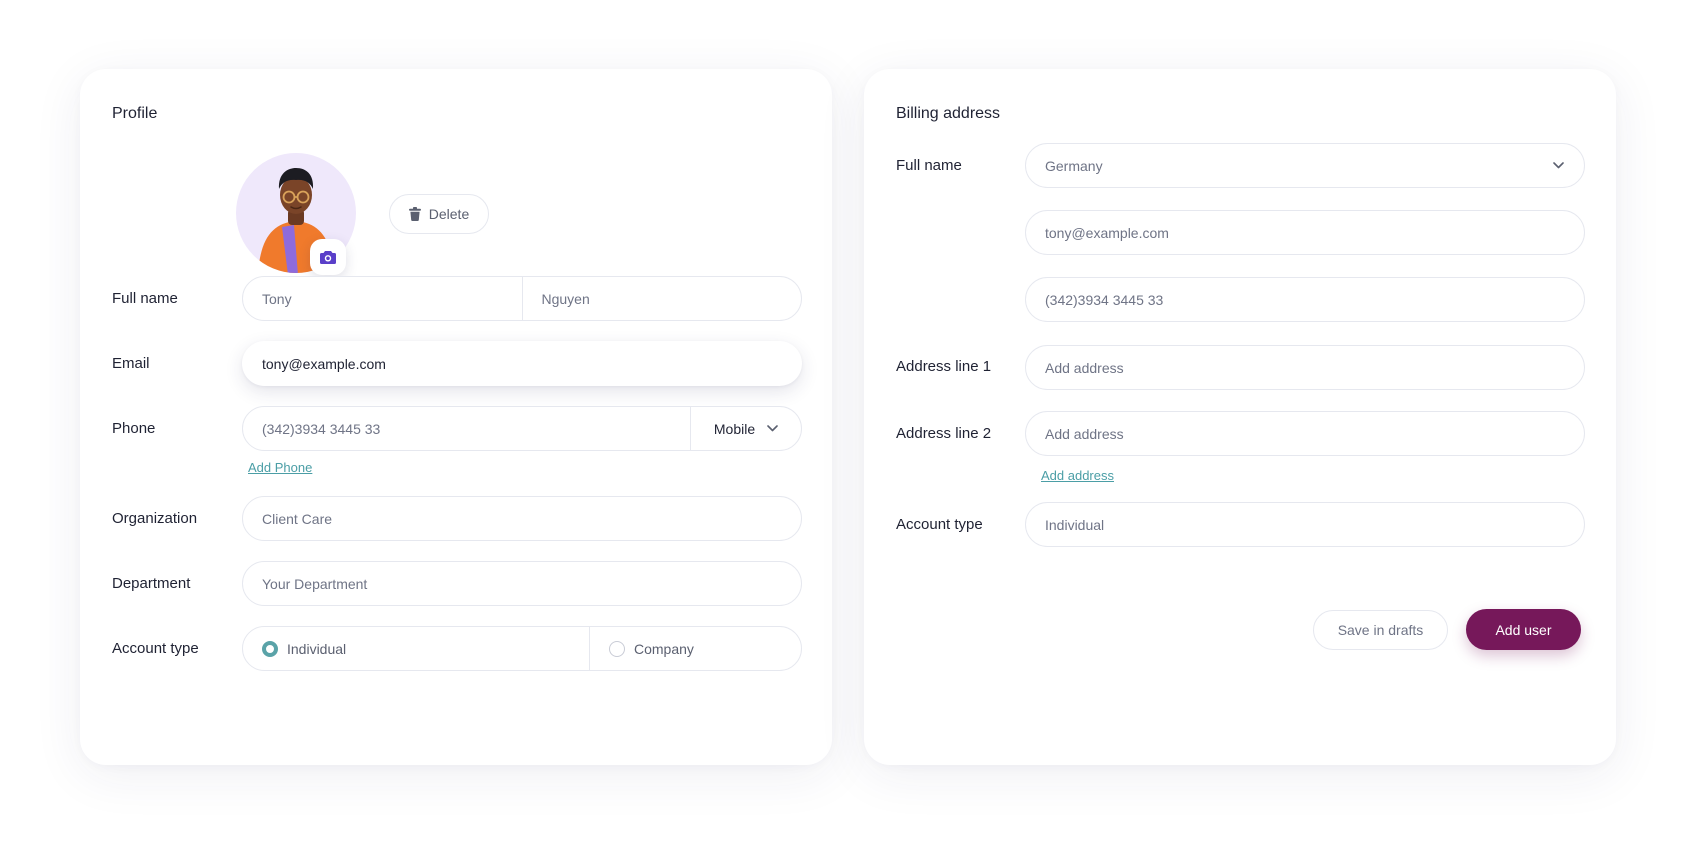  Describe the element at coordinates (1305, 433) in the screenshot. I see `address-line-2-input: Add address` at that location.